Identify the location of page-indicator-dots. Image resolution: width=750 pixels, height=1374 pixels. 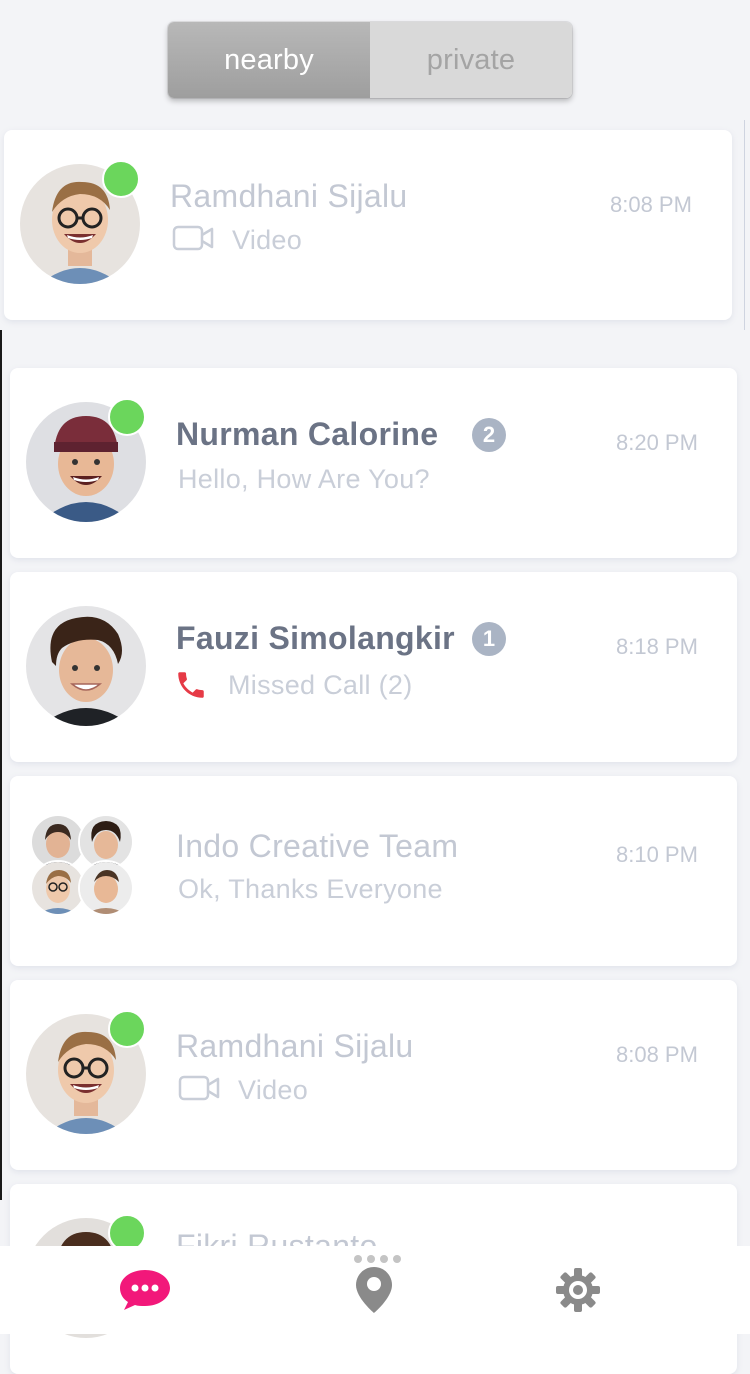
(380, 1259).